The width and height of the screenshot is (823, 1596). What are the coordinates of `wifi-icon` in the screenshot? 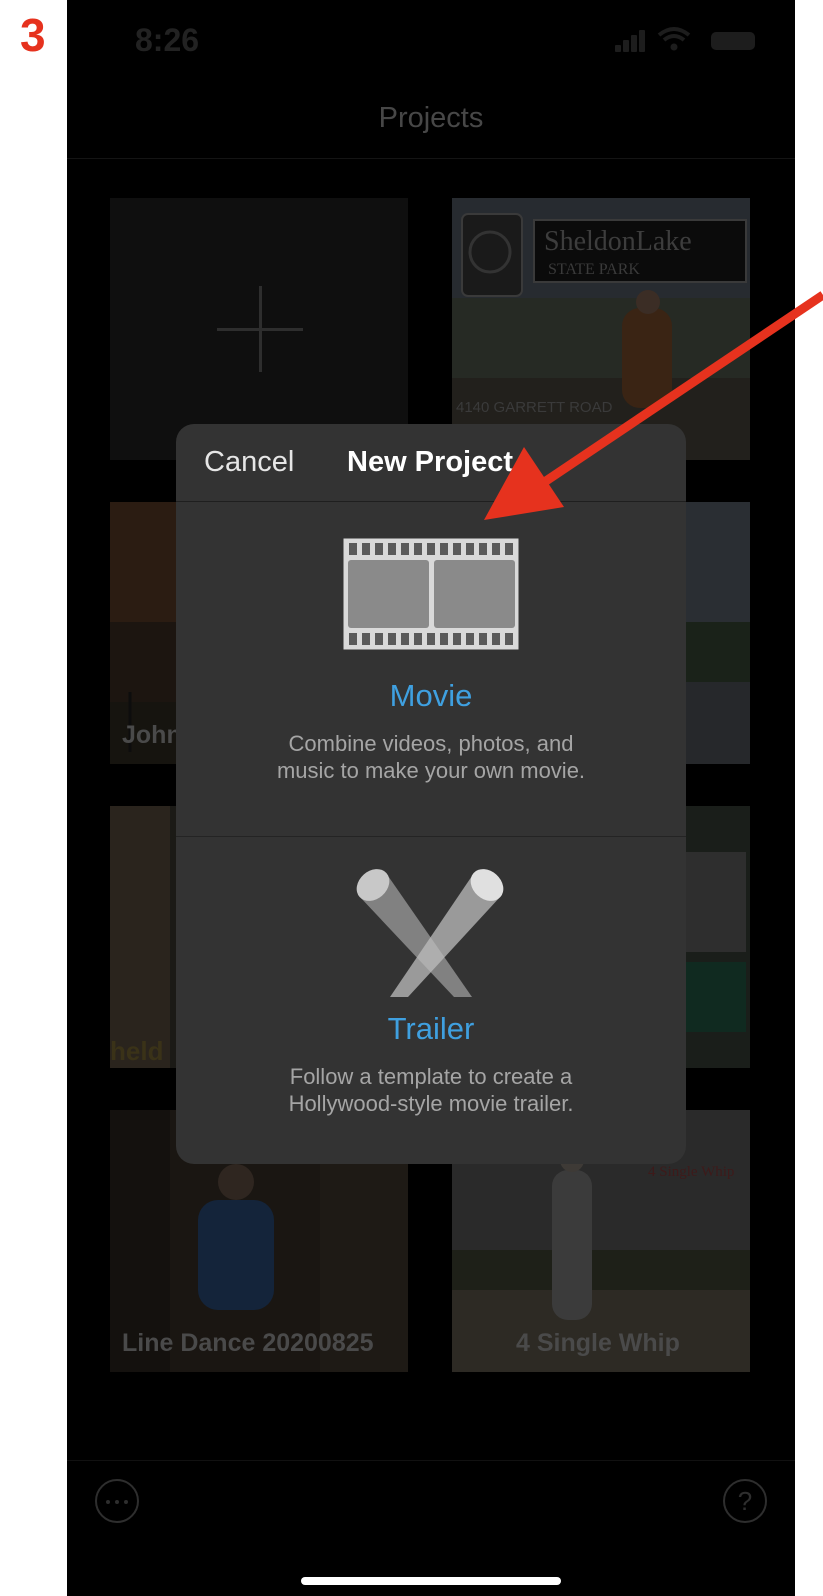 It's located at (674, 39).